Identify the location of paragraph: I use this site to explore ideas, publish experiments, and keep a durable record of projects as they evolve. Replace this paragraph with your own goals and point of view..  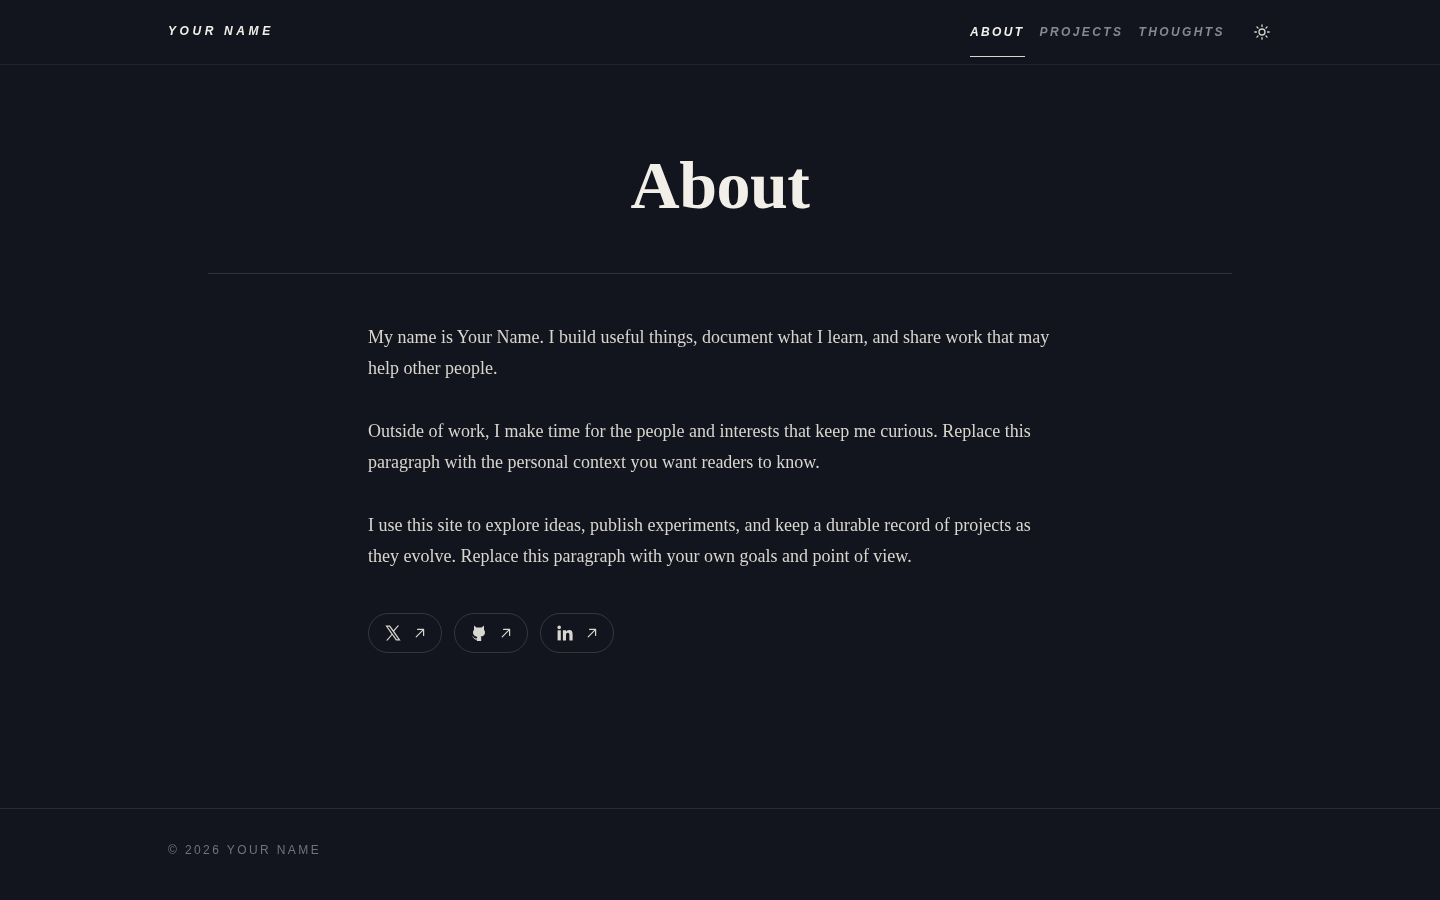
(700, 541).